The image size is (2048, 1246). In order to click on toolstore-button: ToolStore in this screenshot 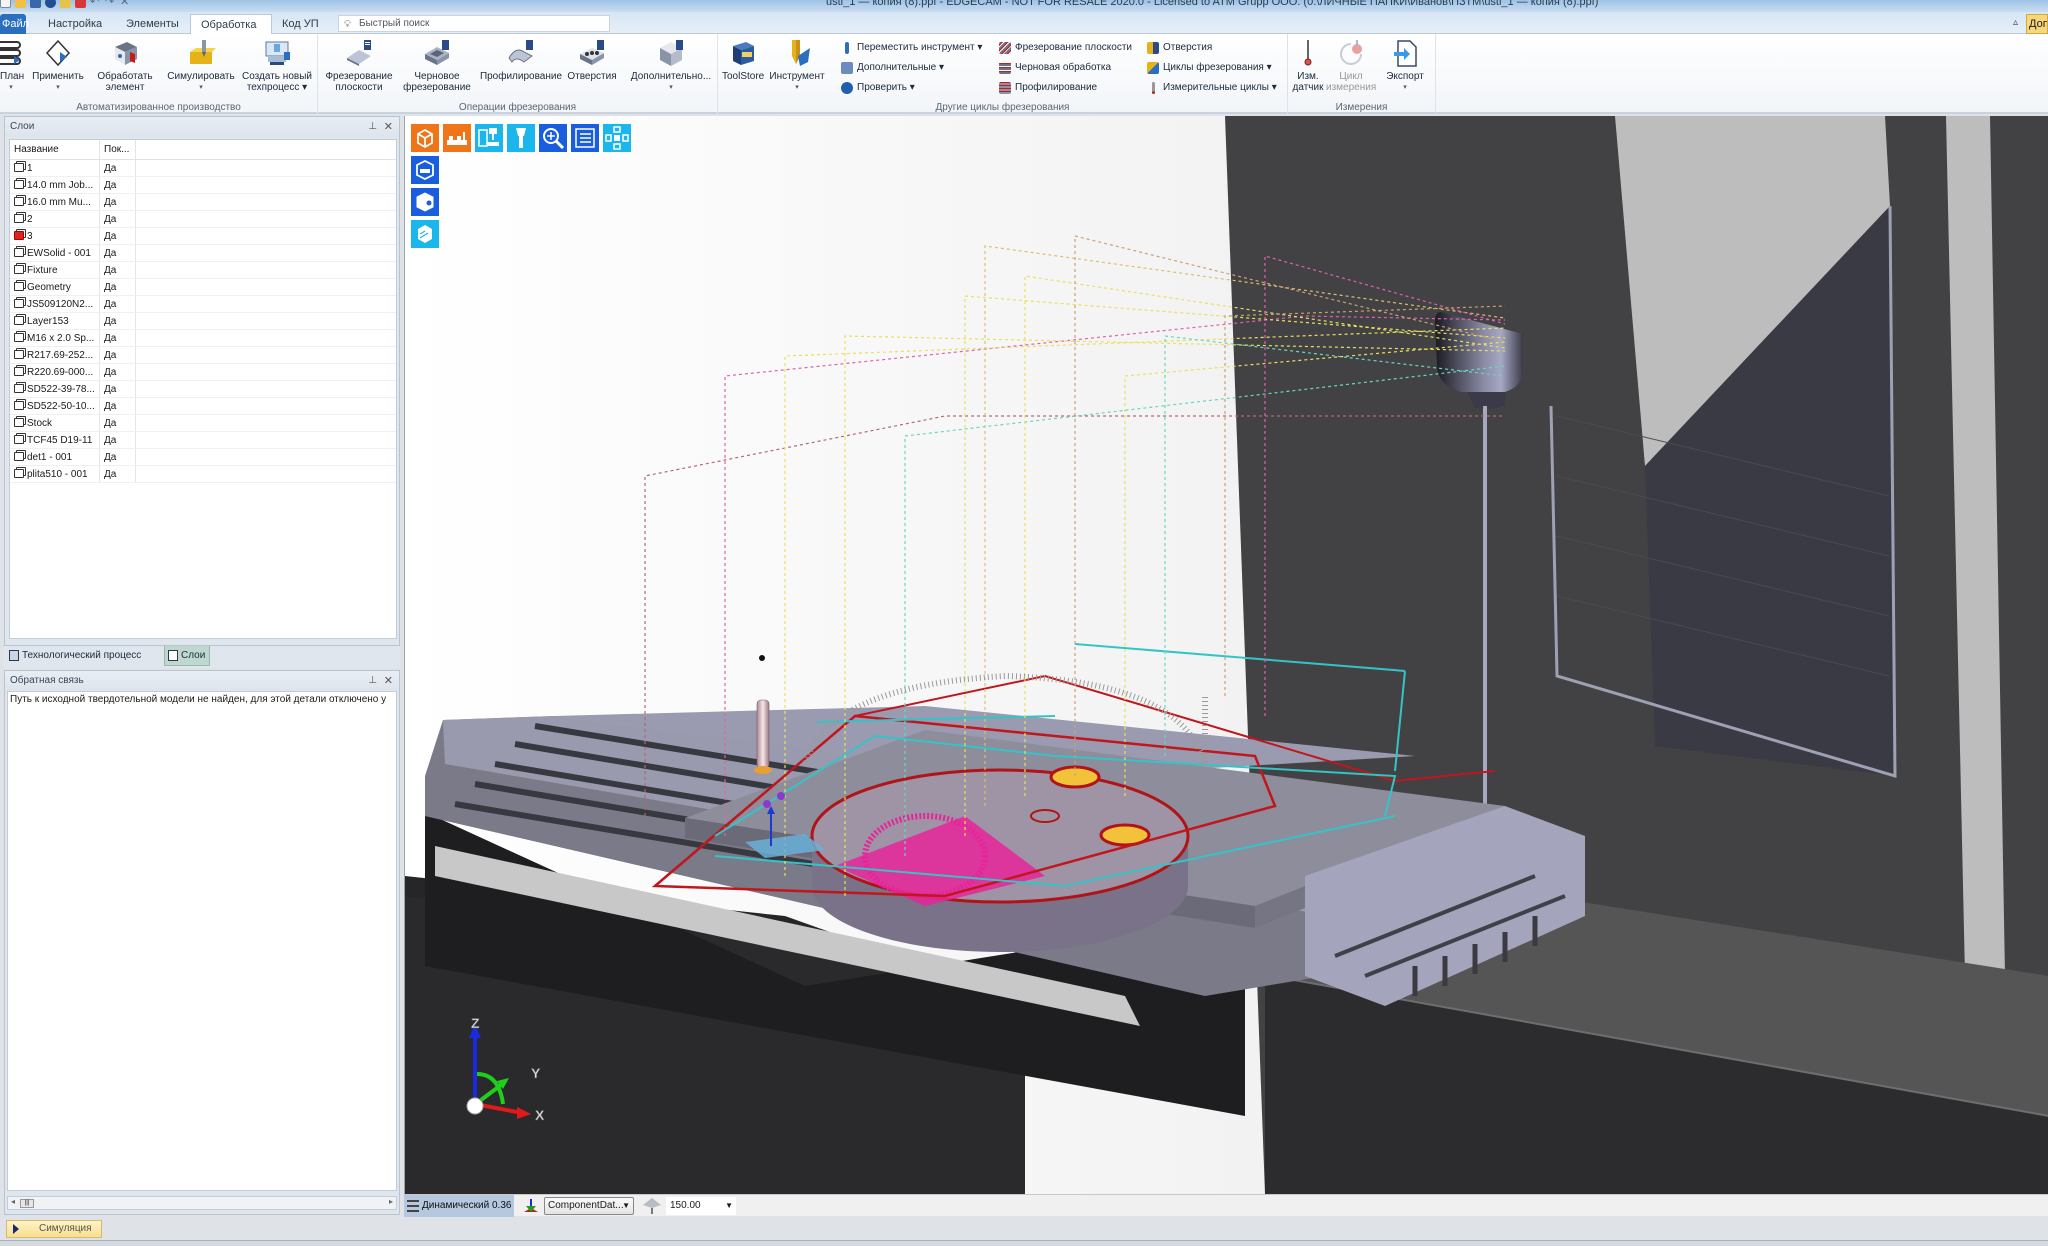, I will do `click(743, 59)`.